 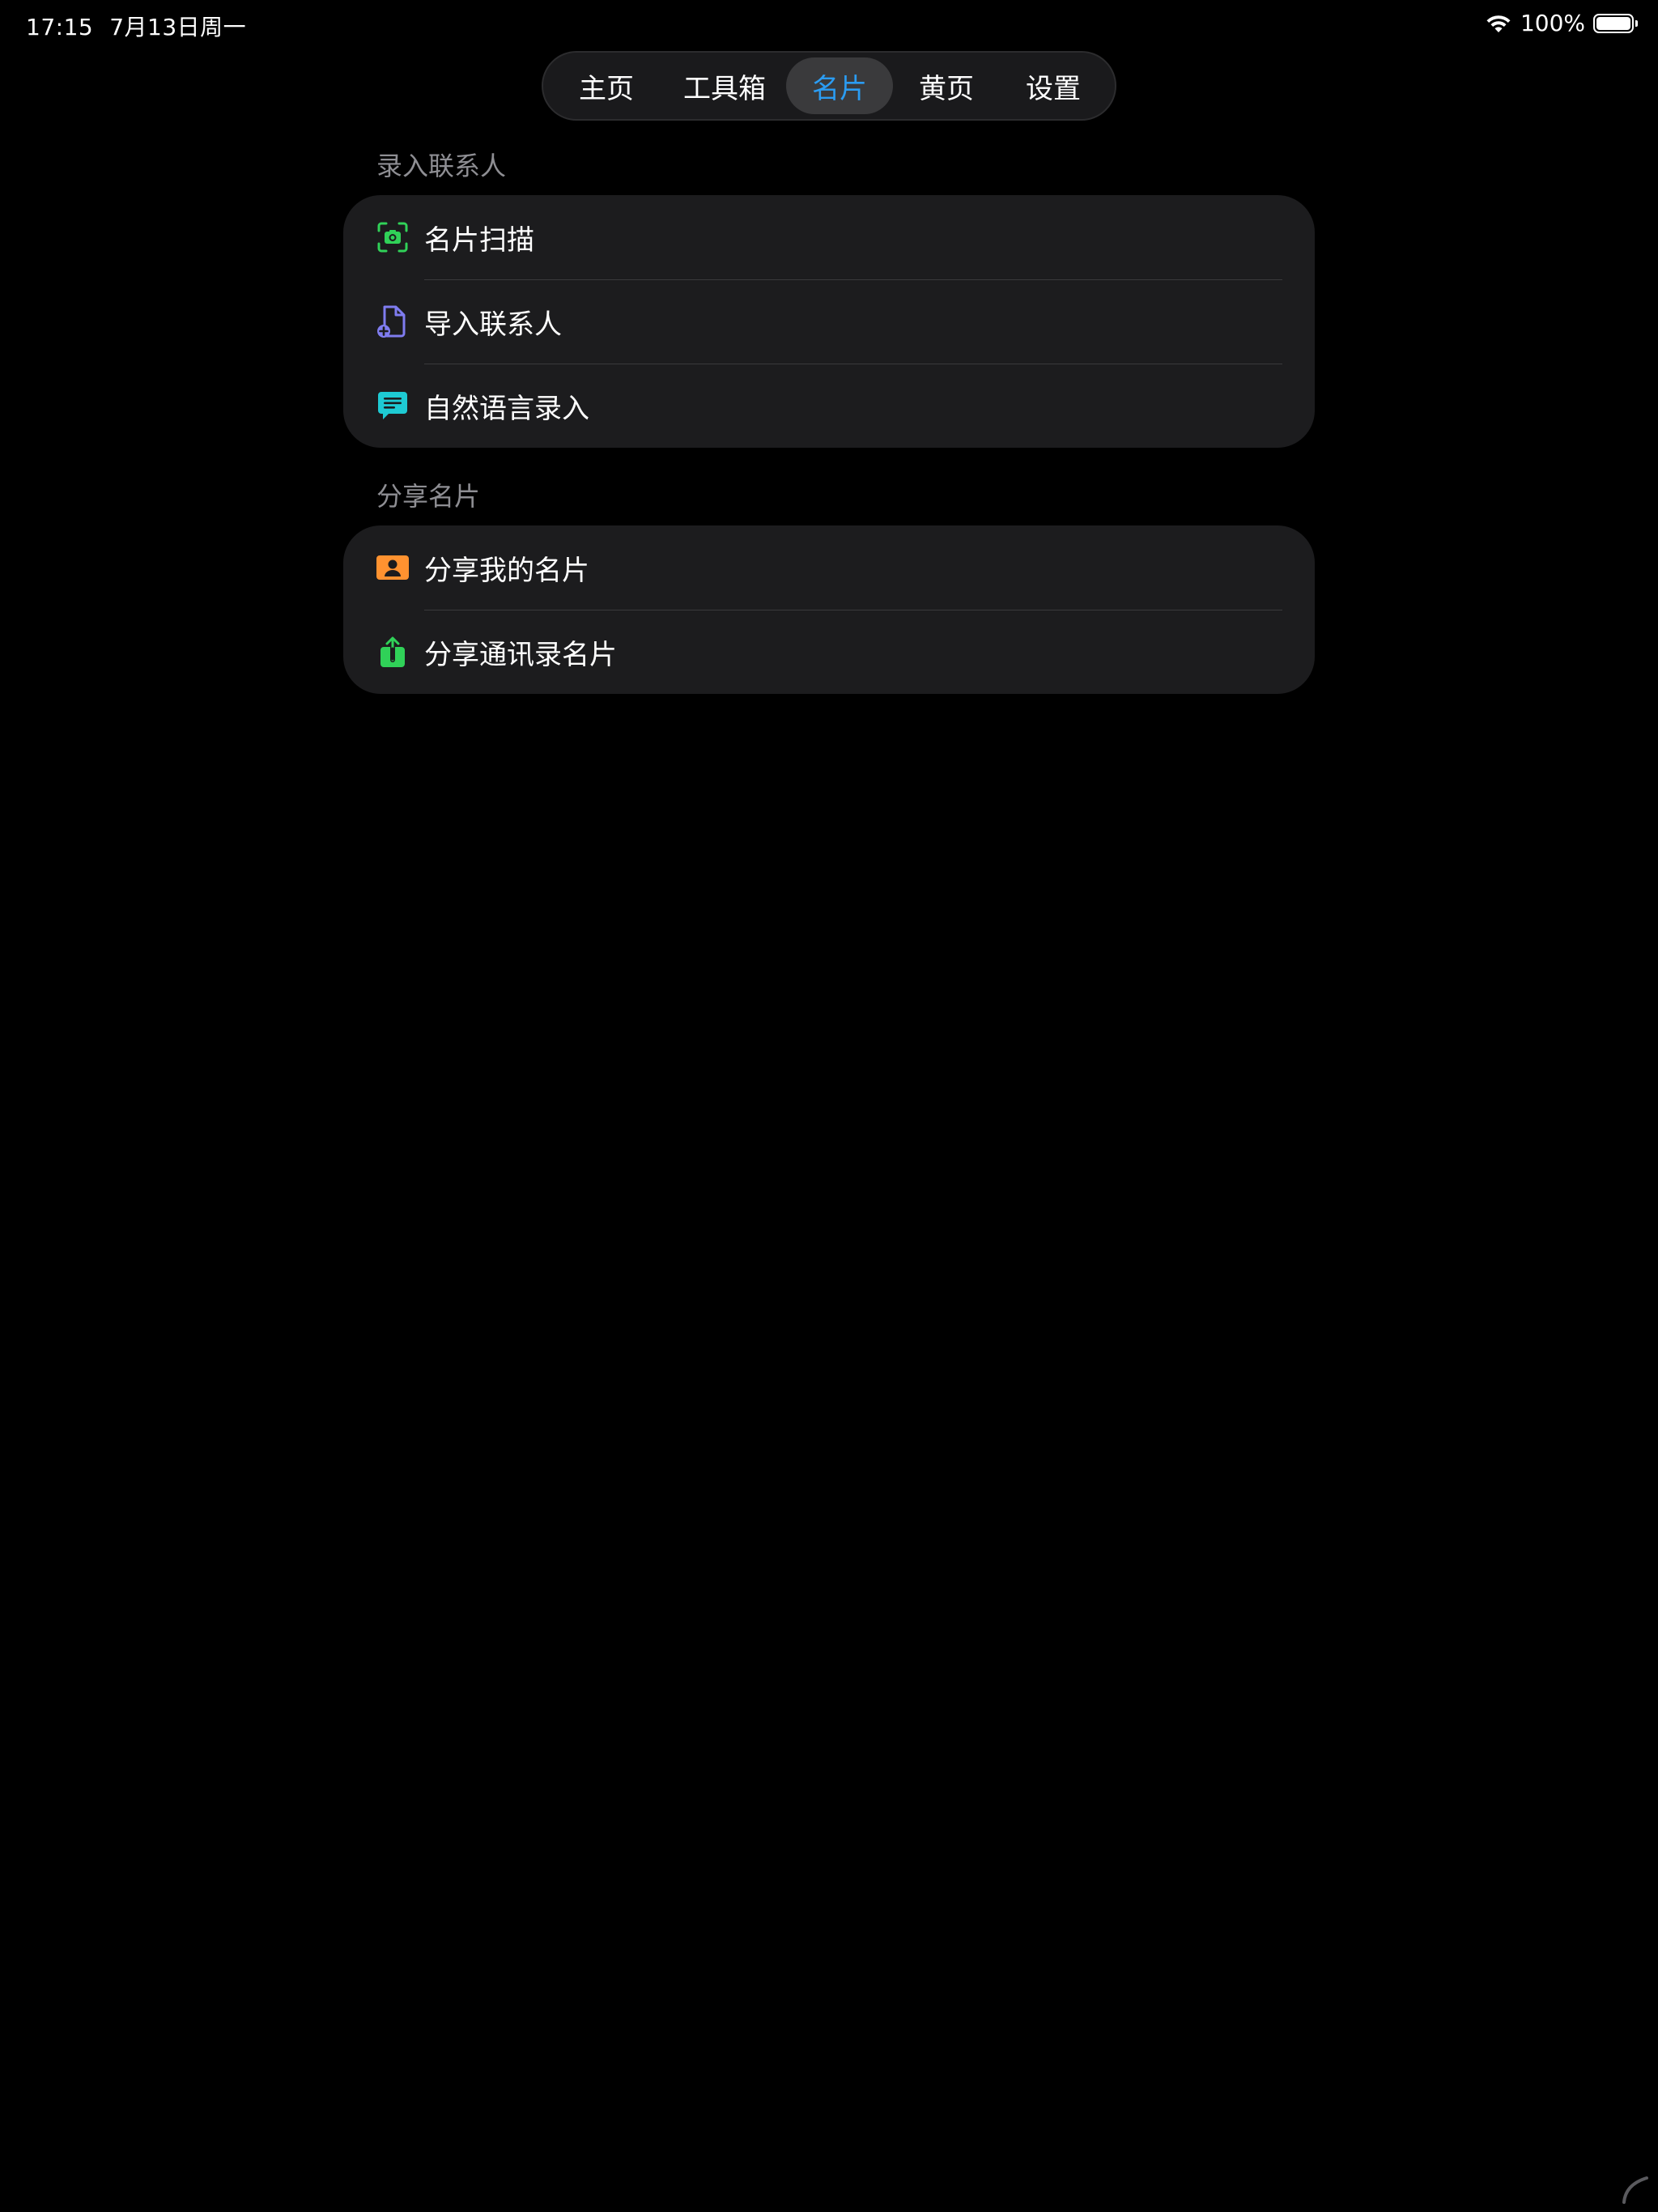 I want to click on list-item-label: 分享我的名片, so click(x=506, y=570).